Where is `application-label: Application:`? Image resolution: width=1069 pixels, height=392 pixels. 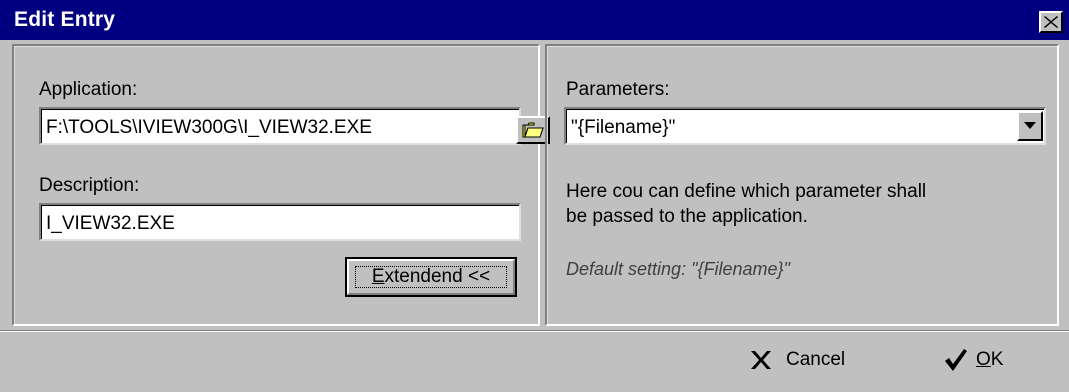 application-label: Application: is located at coordinates (88, 89).